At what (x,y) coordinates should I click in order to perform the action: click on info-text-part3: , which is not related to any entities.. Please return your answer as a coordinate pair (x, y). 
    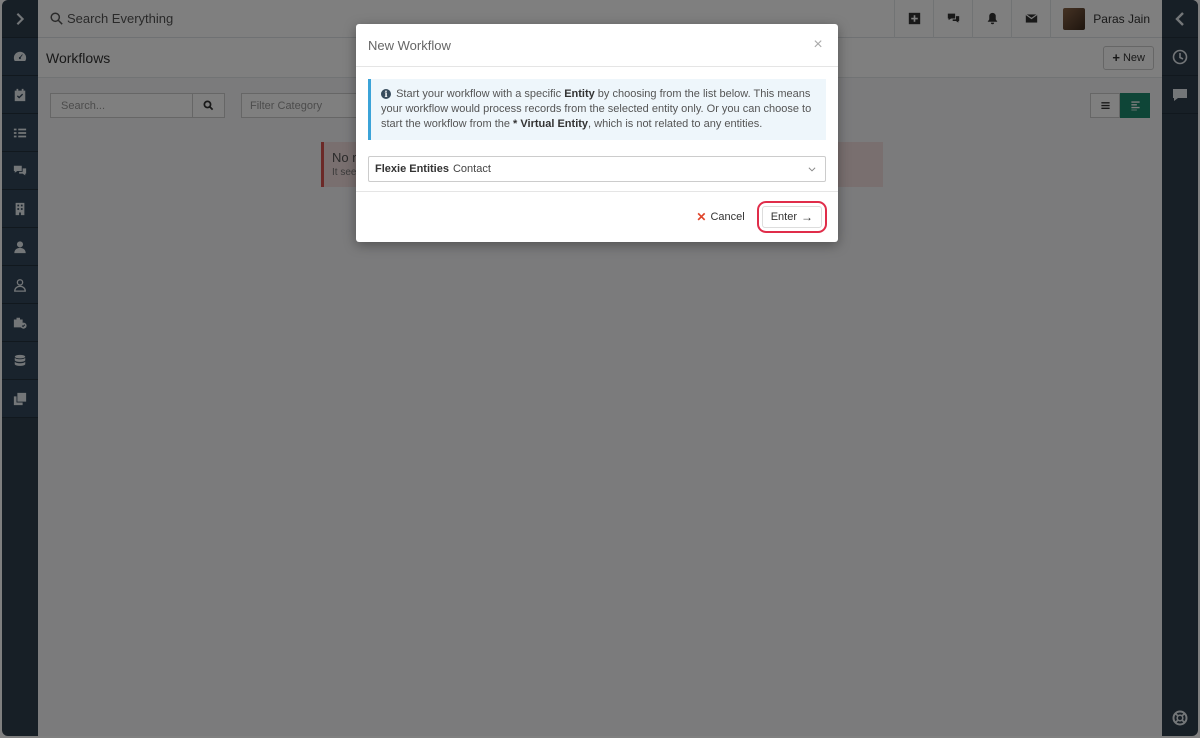
    Looking at the image, I should click on (675, 124).